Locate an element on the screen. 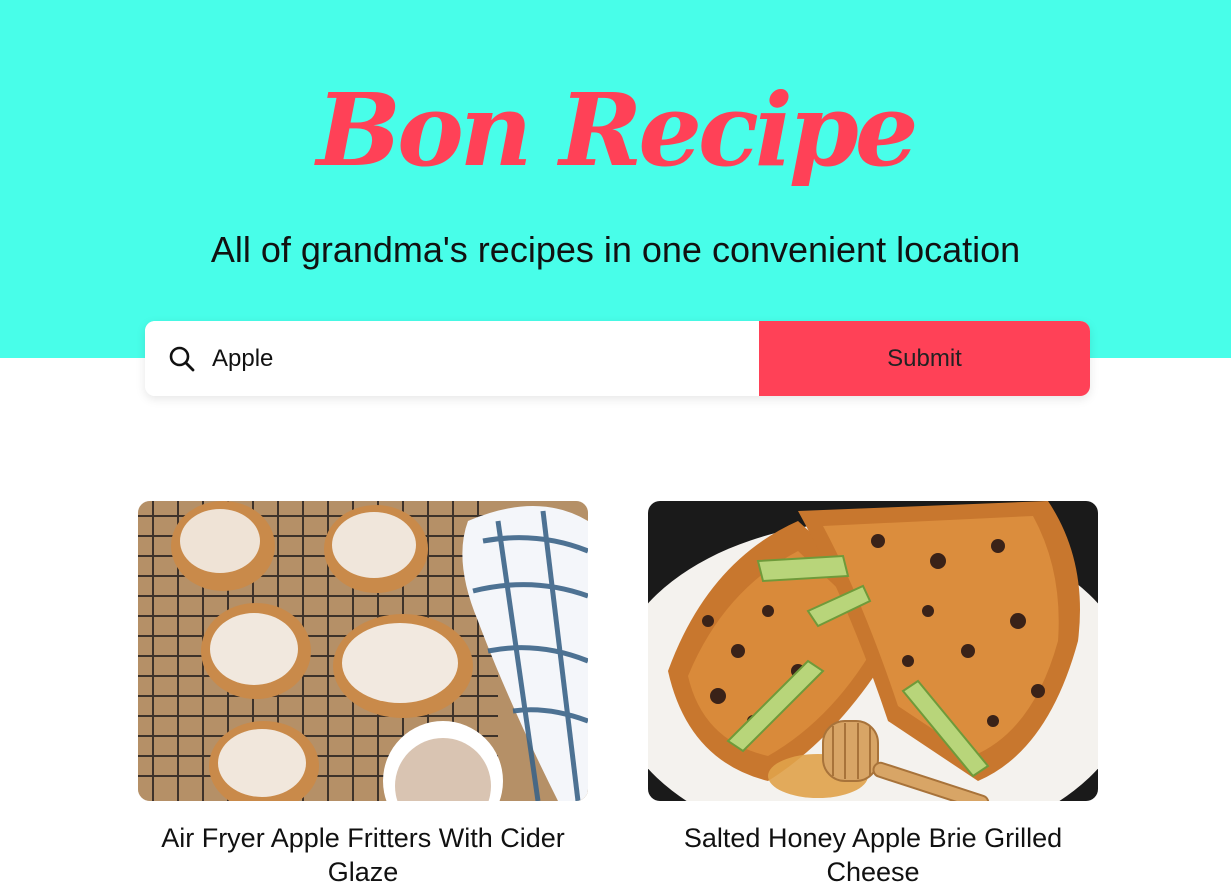  recipe-image-apple-fritters is located at coordinates (363, 651).